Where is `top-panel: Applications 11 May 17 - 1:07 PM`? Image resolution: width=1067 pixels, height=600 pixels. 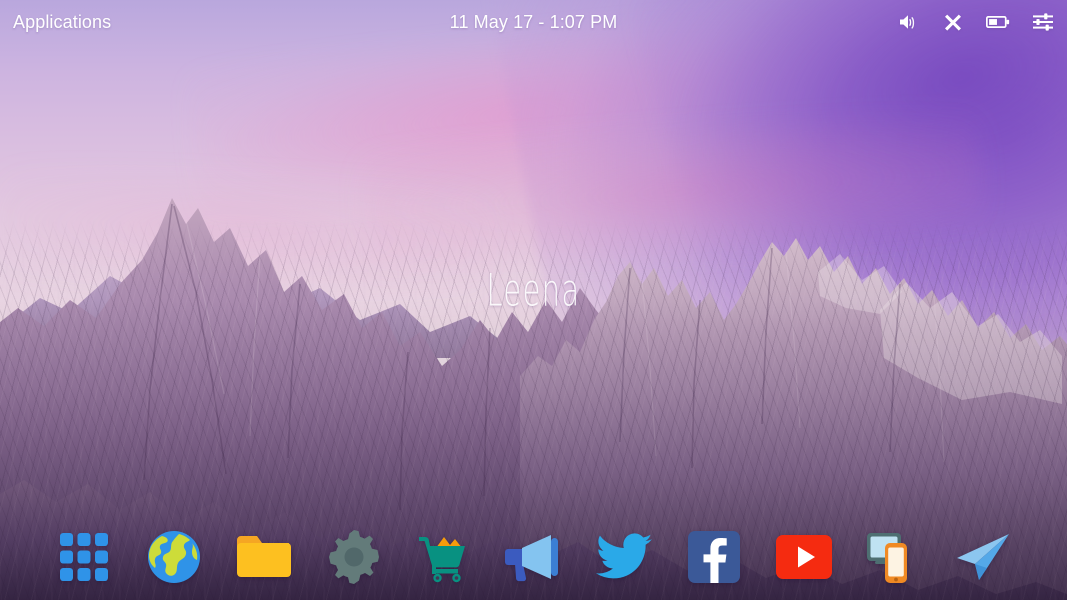
top-panel: Applications 11 May 17 - 1:07 PM is located at coordinates (533, 22).